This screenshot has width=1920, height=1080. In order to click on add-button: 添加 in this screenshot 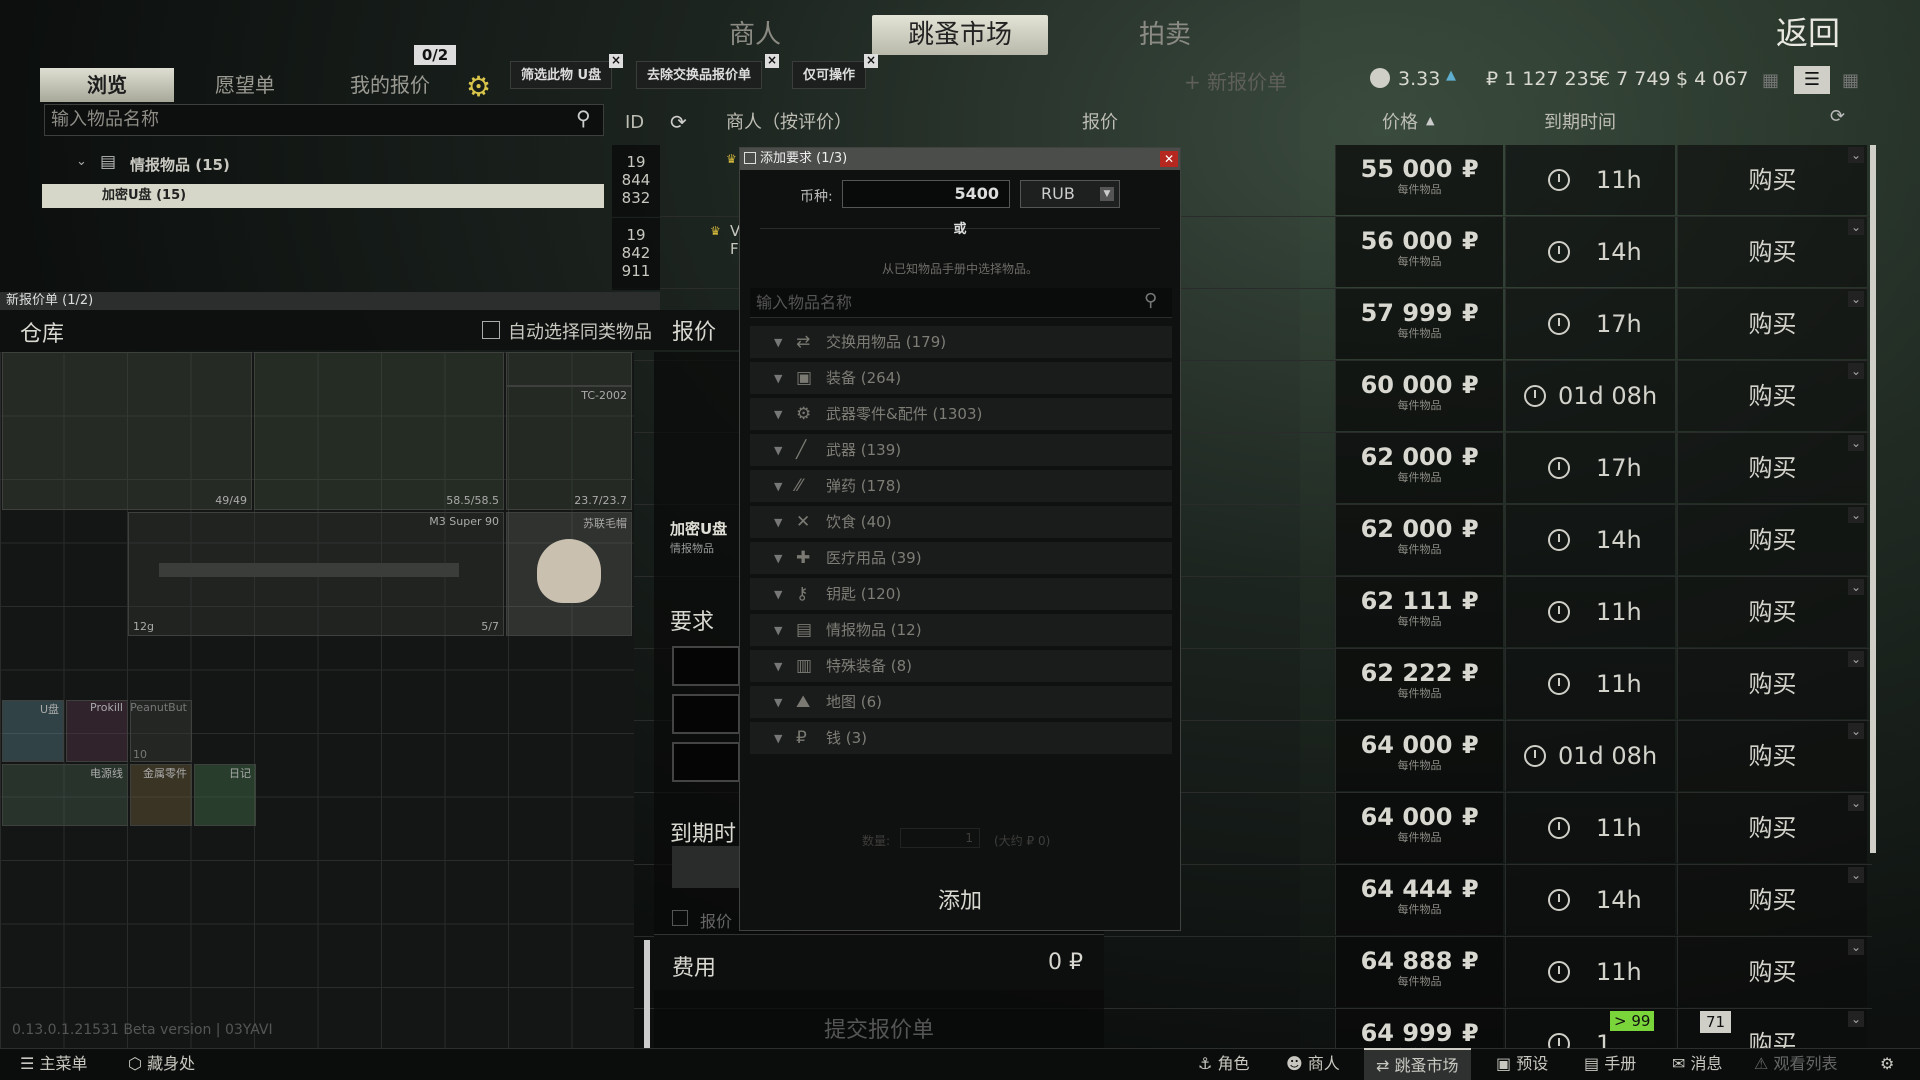, I will do `click(960, 902)`.